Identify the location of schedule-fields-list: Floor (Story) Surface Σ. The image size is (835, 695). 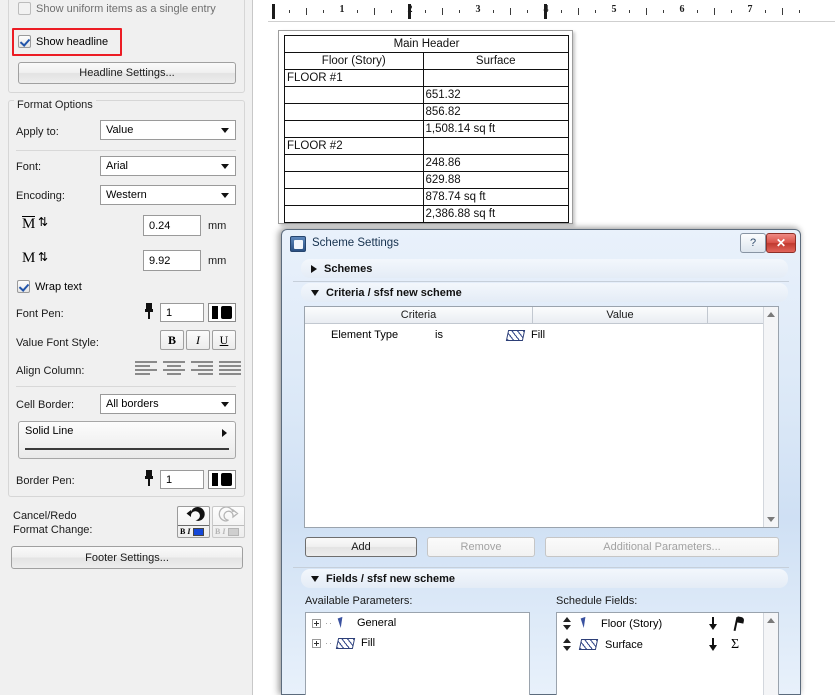
(667, 653).